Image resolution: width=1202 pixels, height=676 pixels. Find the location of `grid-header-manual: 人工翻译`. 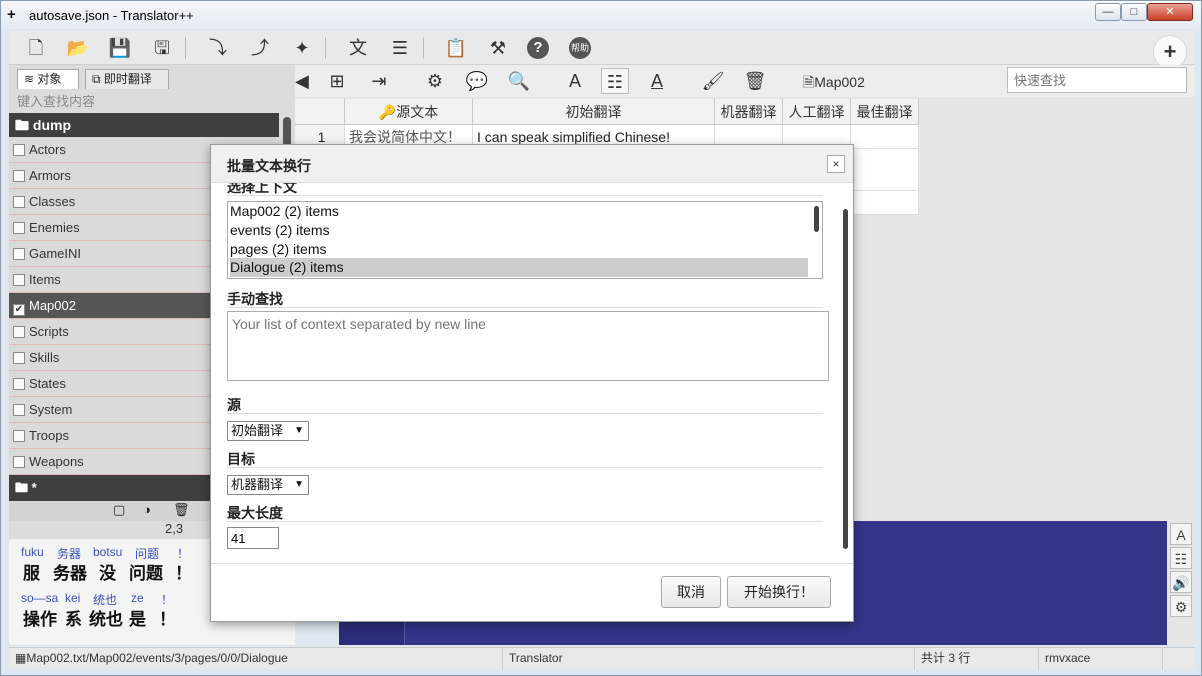

grid-header-manual: 人工翻译 is located at coordinates (817, 112).